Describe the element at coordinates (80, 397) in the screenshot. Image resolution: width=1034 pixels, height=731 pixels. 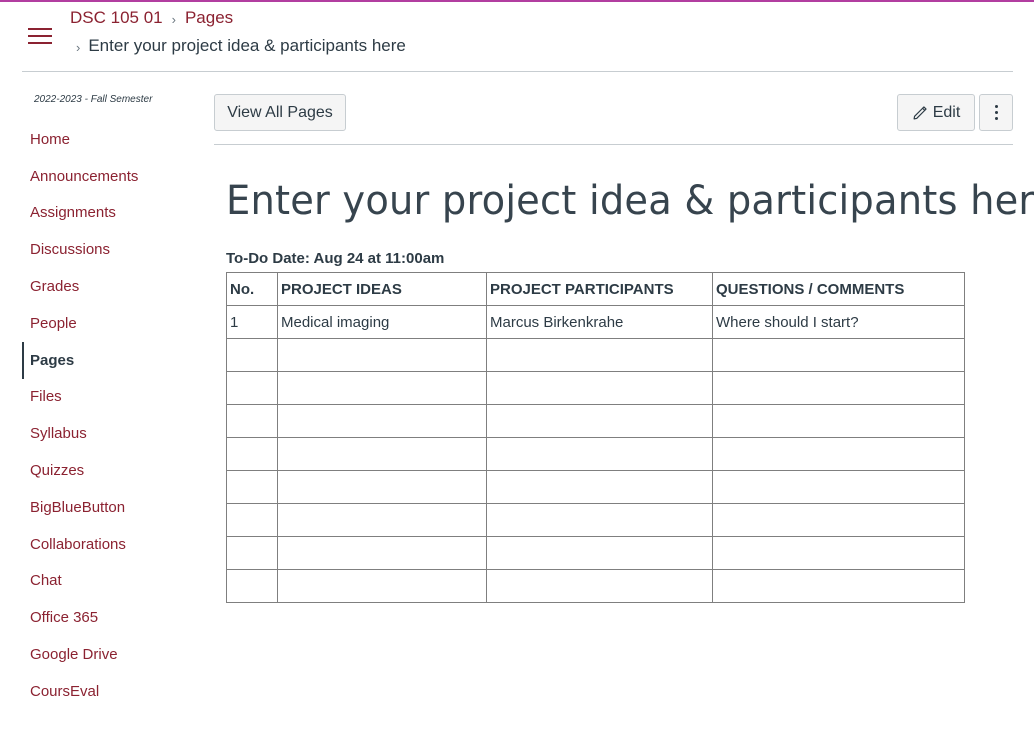
I see `sidebar-item-files: Files` at that location.